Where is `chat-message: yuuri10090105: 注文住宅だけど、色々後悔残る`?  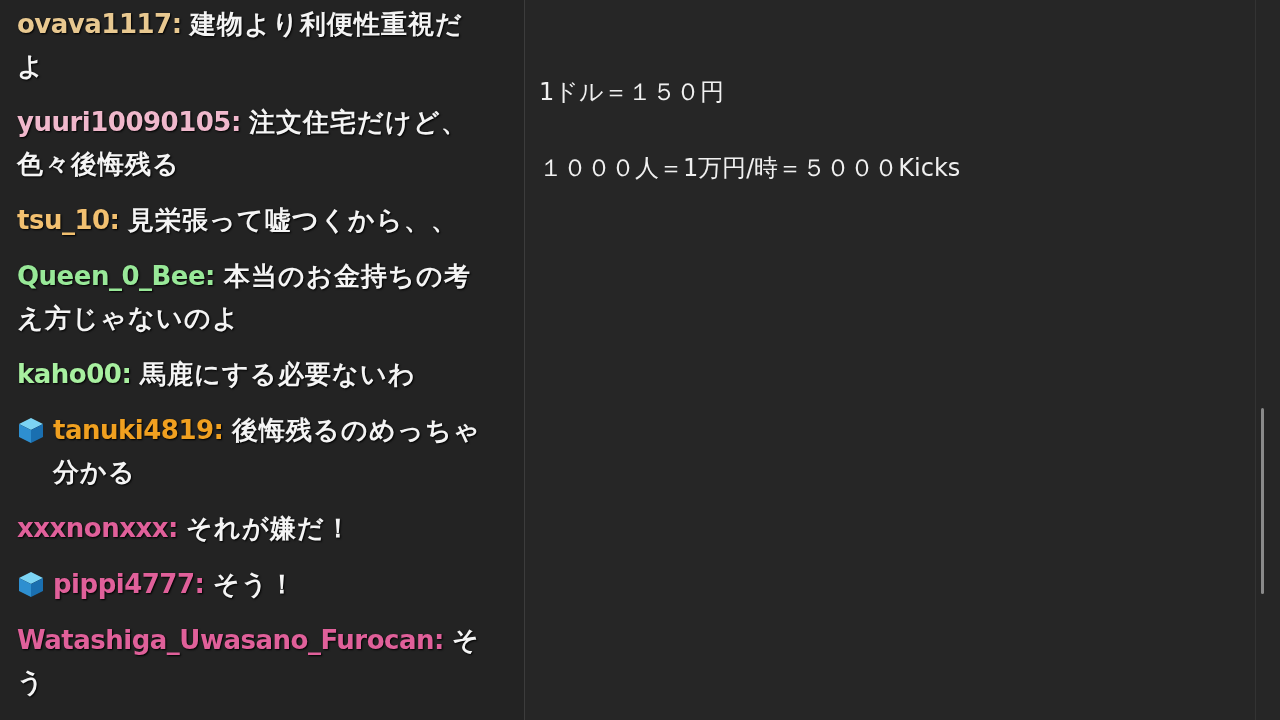
chat-message: yuuri10090105: 注文住宅だけど、色々後悔残る is located at coordinates (243, 143).